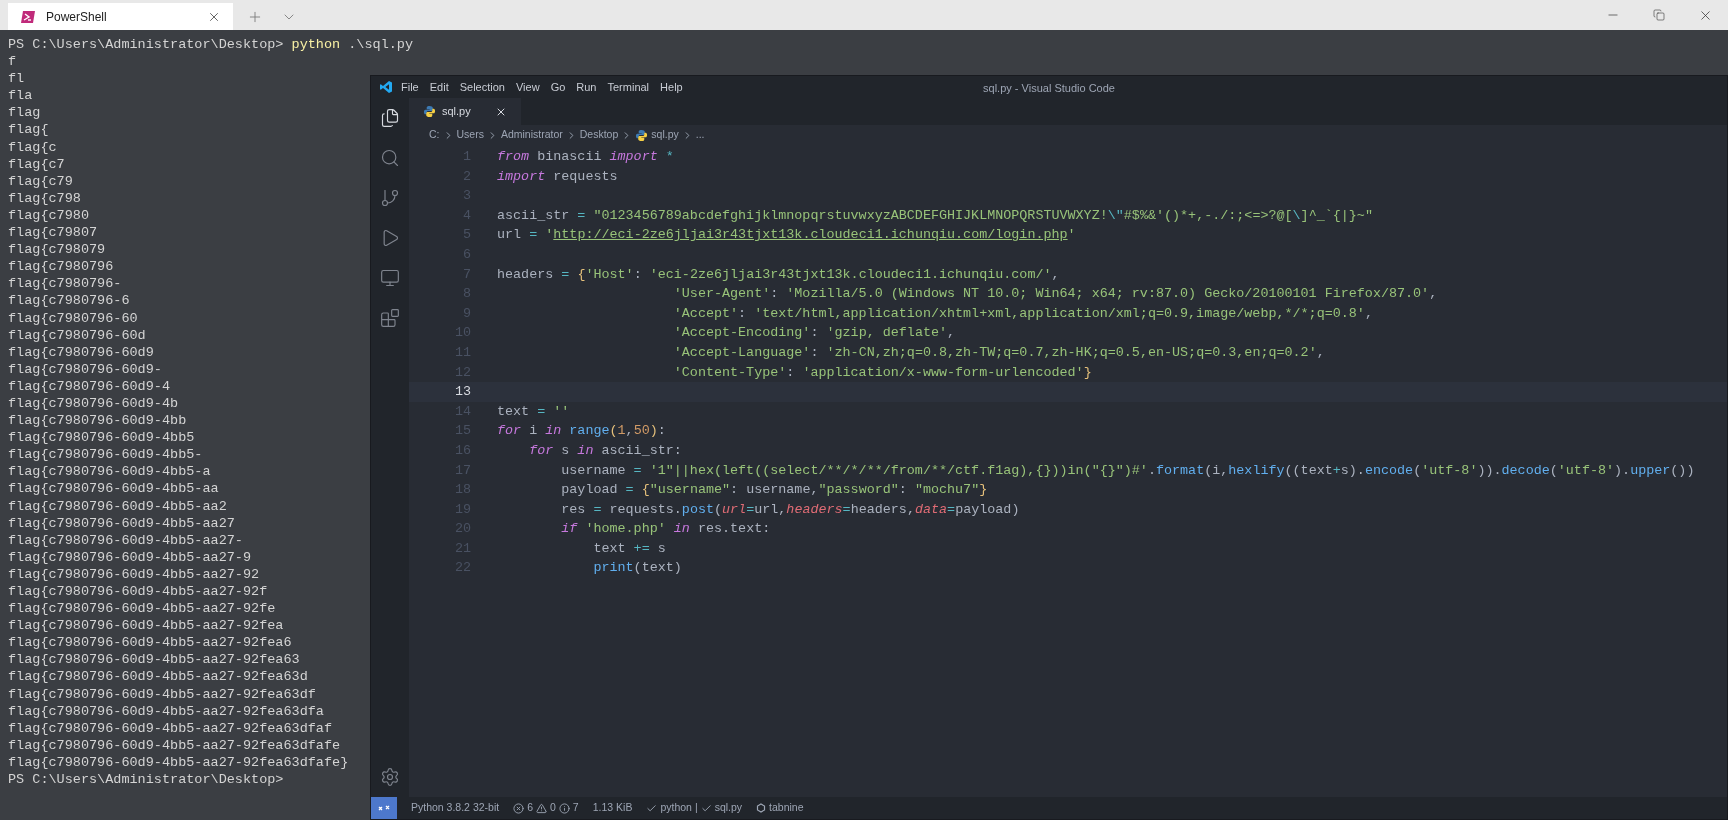 The height and width of the screenshot is (820, 1728). What do you see at coordinates (527, 87) in the screenshot?
I see `menu-item: View` at bounding box center [527, 87].